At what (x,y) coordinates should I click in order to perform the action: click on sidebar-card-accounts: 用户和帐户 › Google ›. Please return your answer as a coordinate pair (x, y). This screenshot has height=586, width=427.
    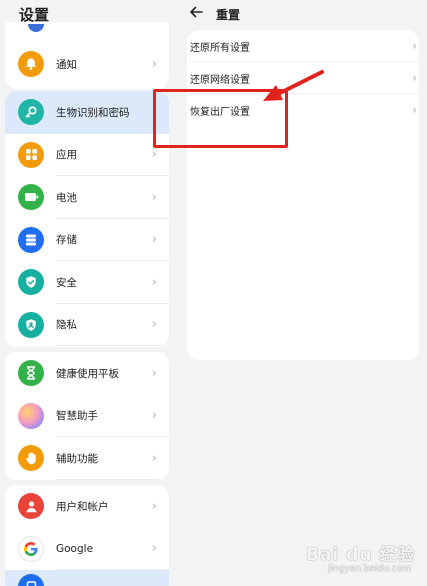
    Looking at the image, I should click on (87, 535).